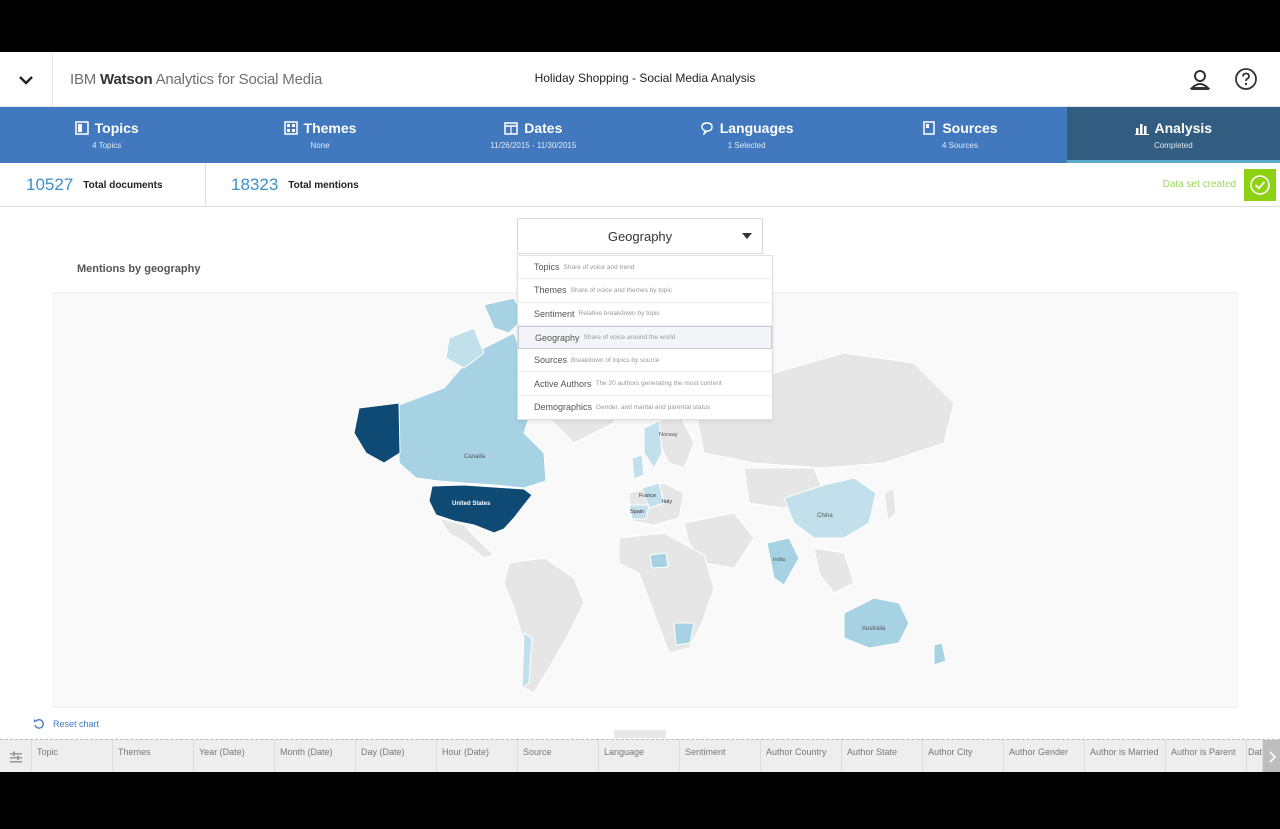 Image resolution: width=1280 pixels, height=829 pixels. I want to click on tab-dates: Dates 11/26/2015 - 11/30/2015, so click(533, 135).